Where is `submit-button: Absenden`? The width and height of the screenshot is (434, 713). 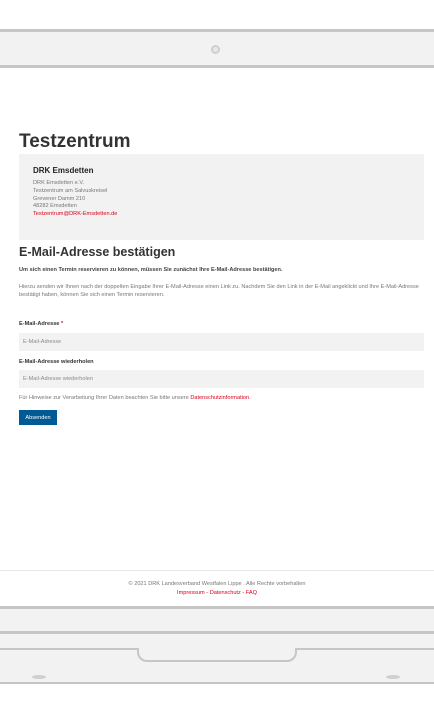 submit-button: Absenden is located at coordinates (38, 417).